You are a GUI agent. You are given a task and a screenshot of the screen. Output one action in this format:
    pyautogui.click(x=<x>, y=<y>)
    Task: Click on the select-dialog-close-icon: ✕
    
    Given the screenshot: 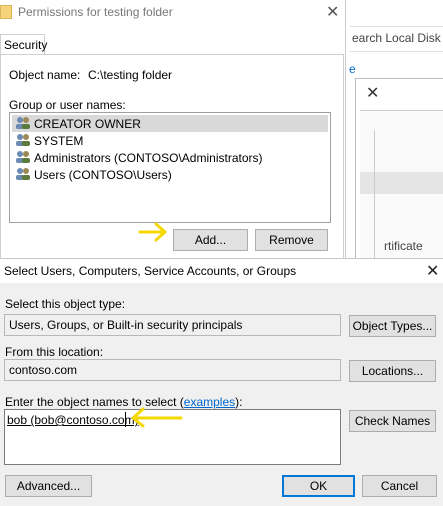 What is the action you would take?
    pyautogui.click(x=432, y=271)
    